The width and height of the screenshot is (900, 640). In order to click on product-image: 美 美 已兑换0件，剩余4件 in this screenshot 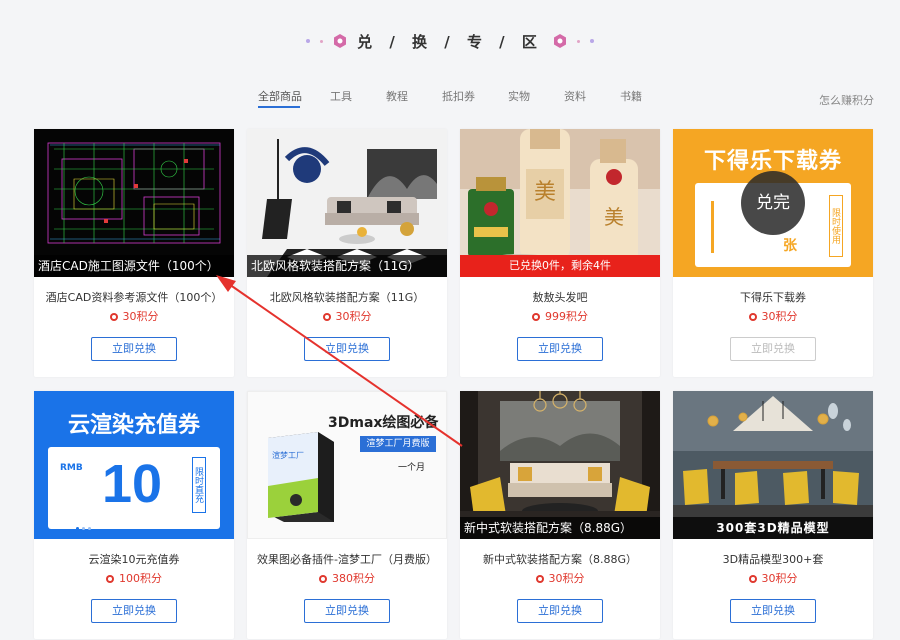, I will do `click(560, 203)`.